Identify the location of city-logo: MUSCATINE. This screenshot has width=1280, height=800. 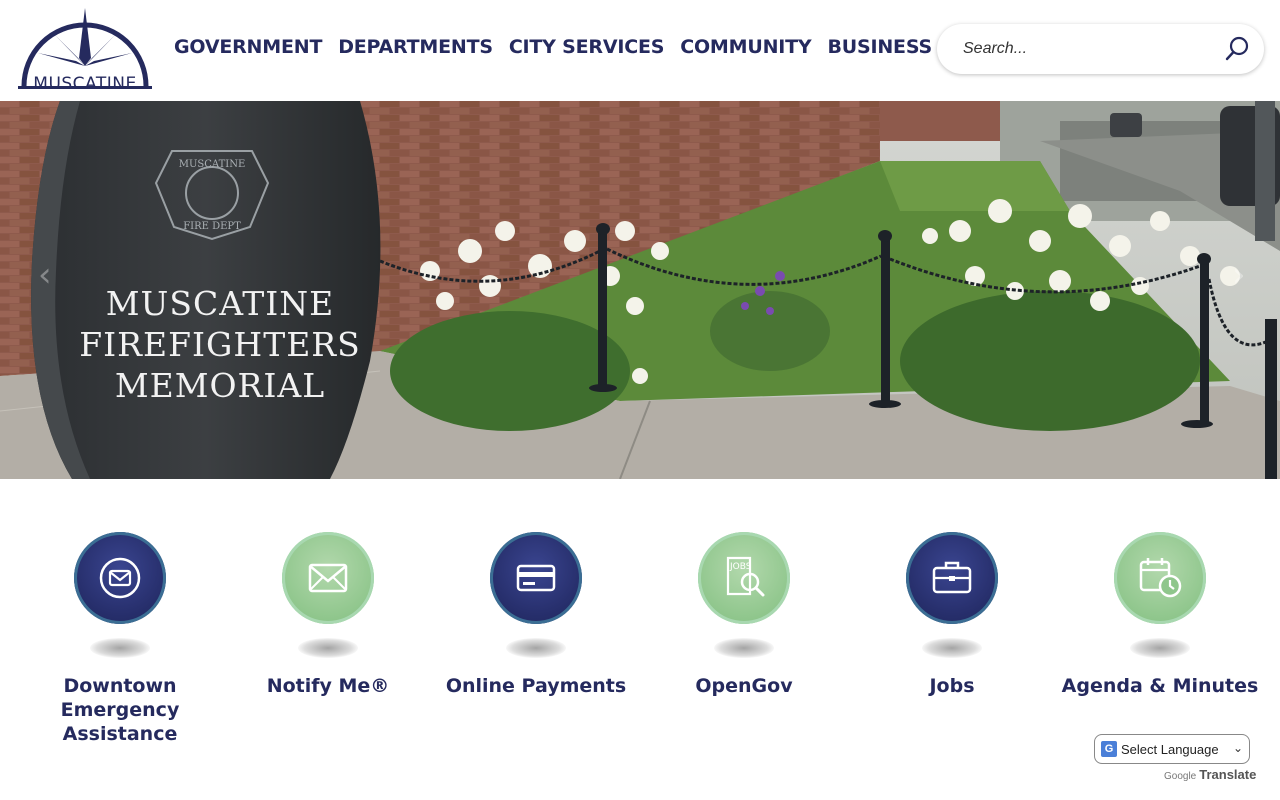
(85, 51).